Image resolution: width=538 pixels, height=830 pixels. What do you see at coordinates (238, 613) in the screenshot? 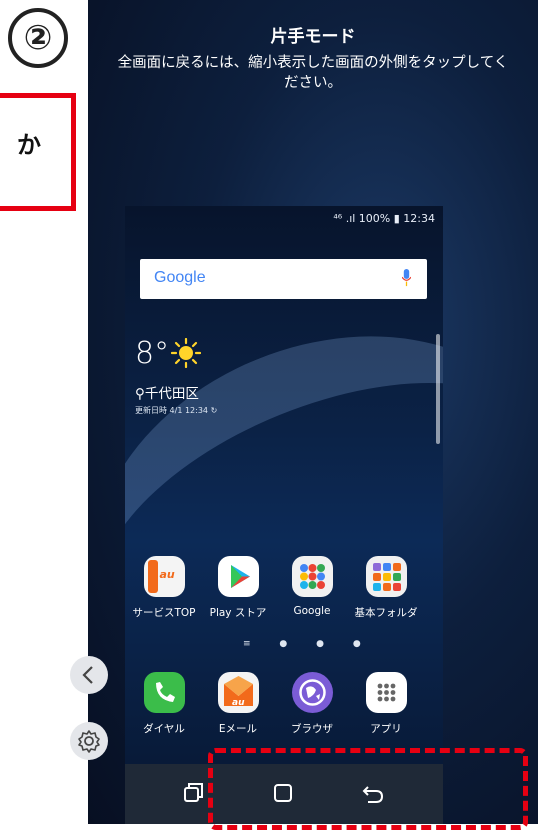
I see `app-label: Play ストア` at bounding box center [238, 613].